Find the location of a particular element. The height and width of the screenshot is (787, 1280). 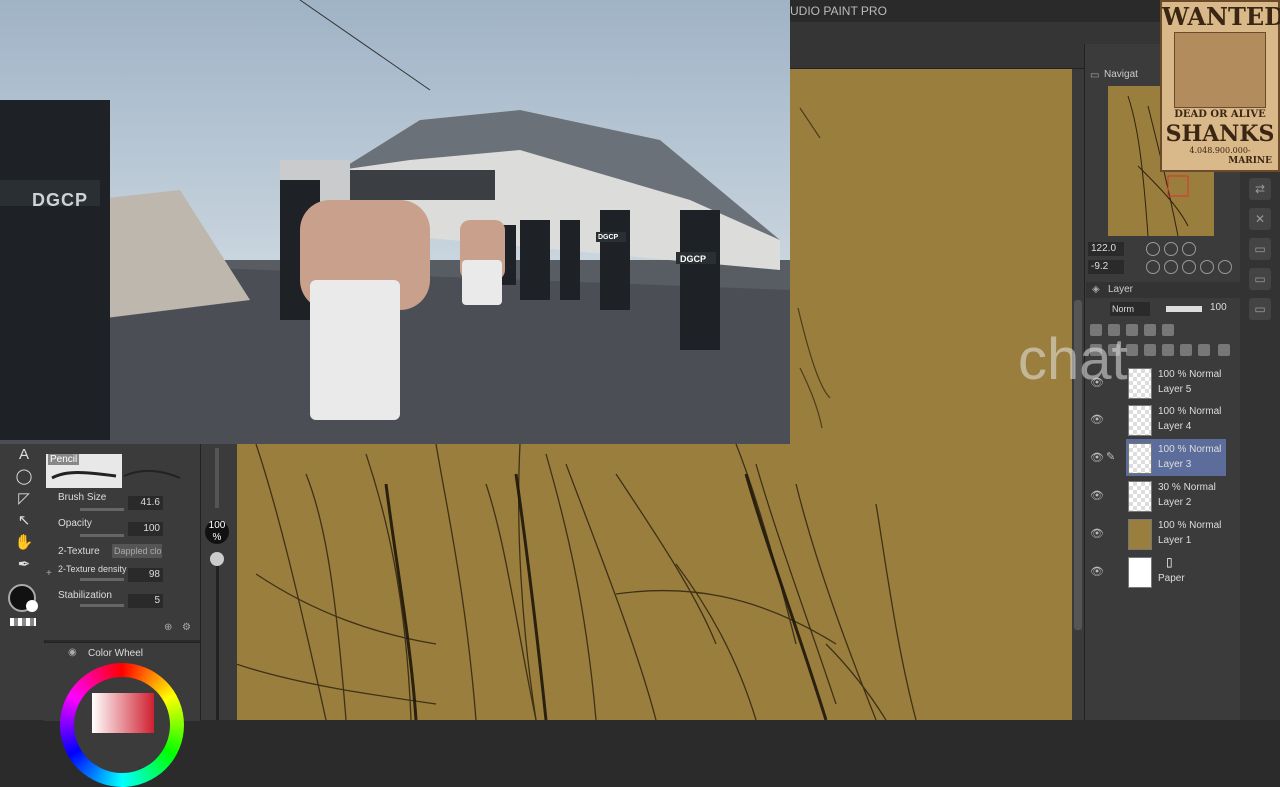

poster-bounty: 4.048.900.000- is located at coordinates (1220, 150).